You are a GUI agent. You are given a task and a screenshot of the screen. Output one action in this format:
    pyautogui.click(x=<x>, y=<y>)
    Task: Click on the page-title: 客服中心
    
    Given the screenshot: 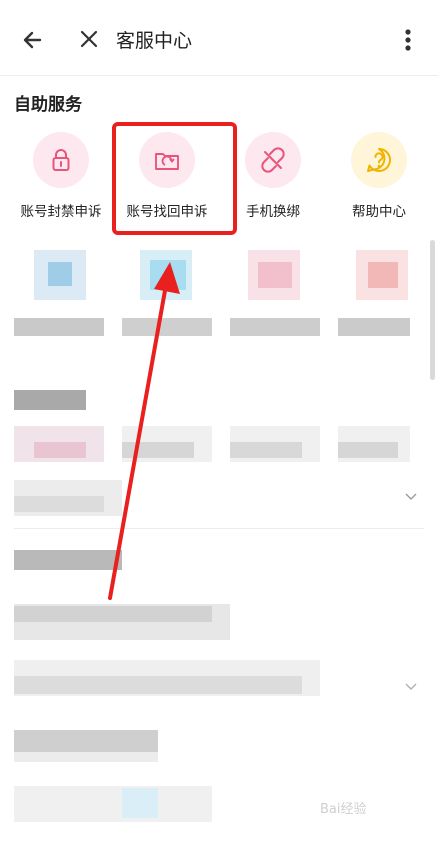 What is the action you would take?
    pyautogui.click(x=154, y=41)
    